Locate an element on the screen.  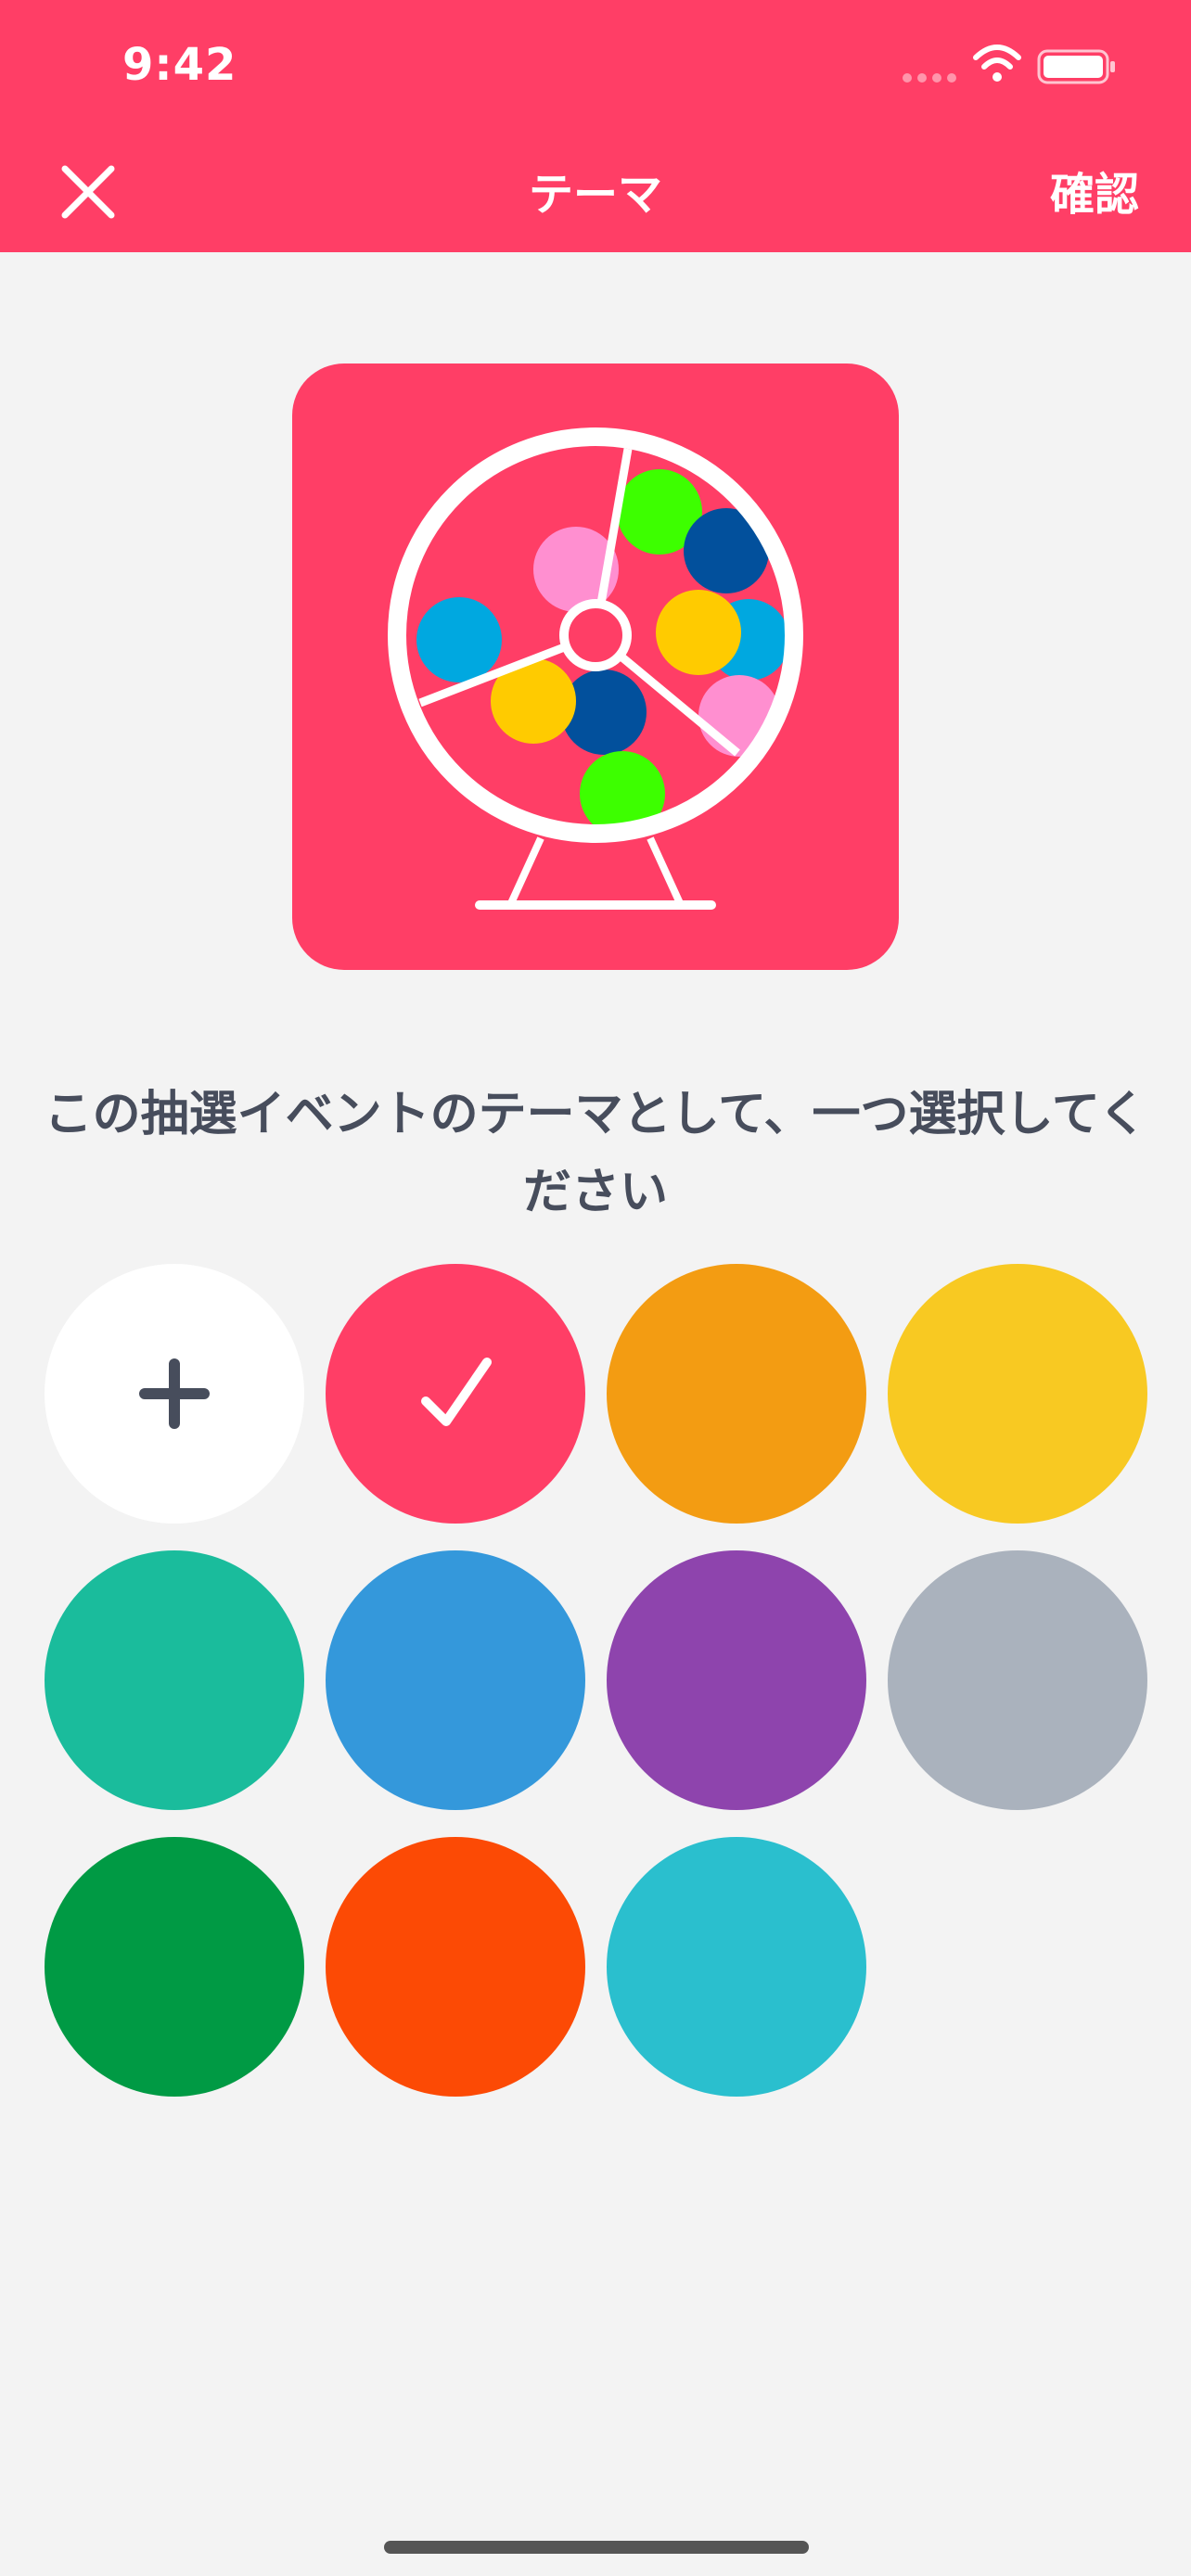
confirm-button: 確認 is located at coordinates (1095, 191).